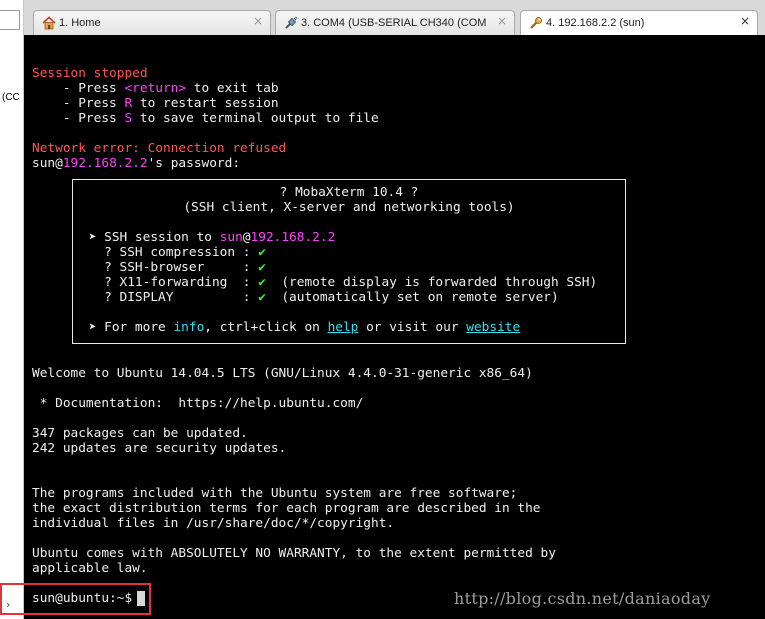 Image resolution: width=765 pixels, height=619 pixels. Describe the element at coordinates (155, 88) in the screenshot. I see `hint-exit-line: - Press <return> to exit tab` at that location.